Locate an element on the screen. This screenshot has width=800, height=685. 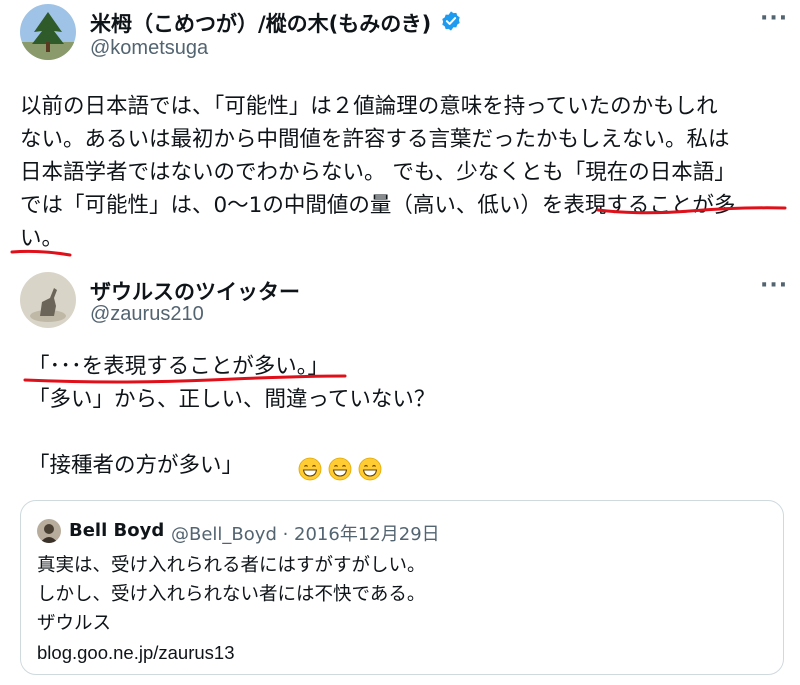
person-avatar-icon is located at coordinates (49, 531).